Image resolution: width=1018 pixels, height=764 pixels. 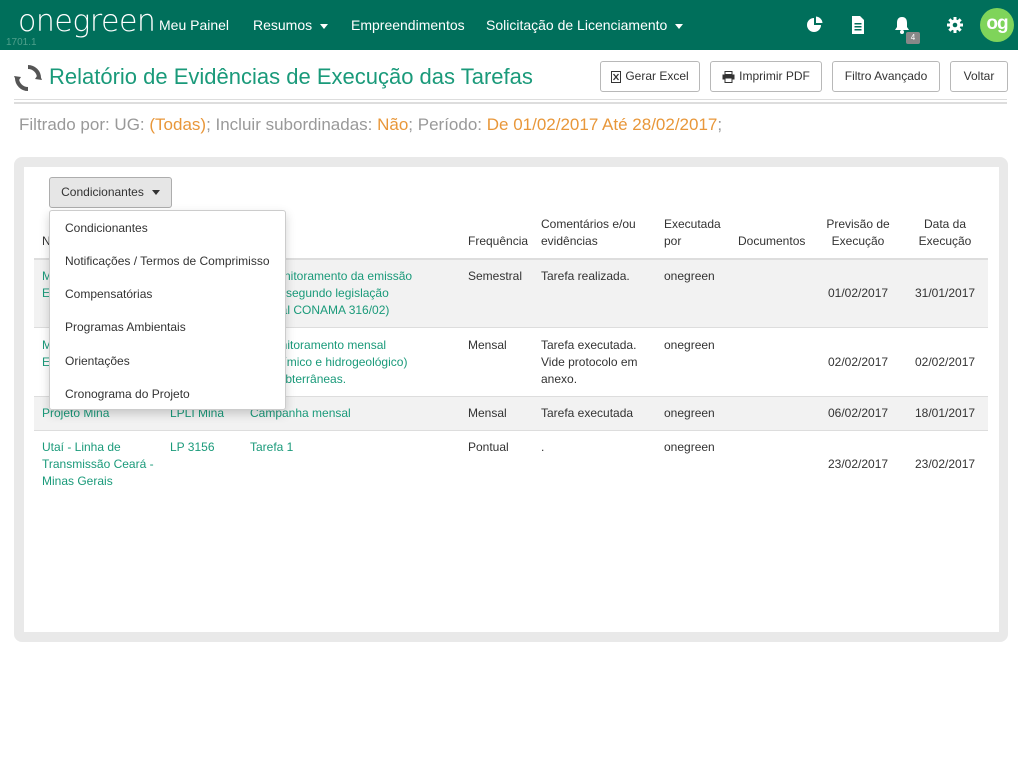 What do you see at coordinates (21, 42) in the screenshot?
I see `version-label: 1701.1` at bounding box center [21, 42].